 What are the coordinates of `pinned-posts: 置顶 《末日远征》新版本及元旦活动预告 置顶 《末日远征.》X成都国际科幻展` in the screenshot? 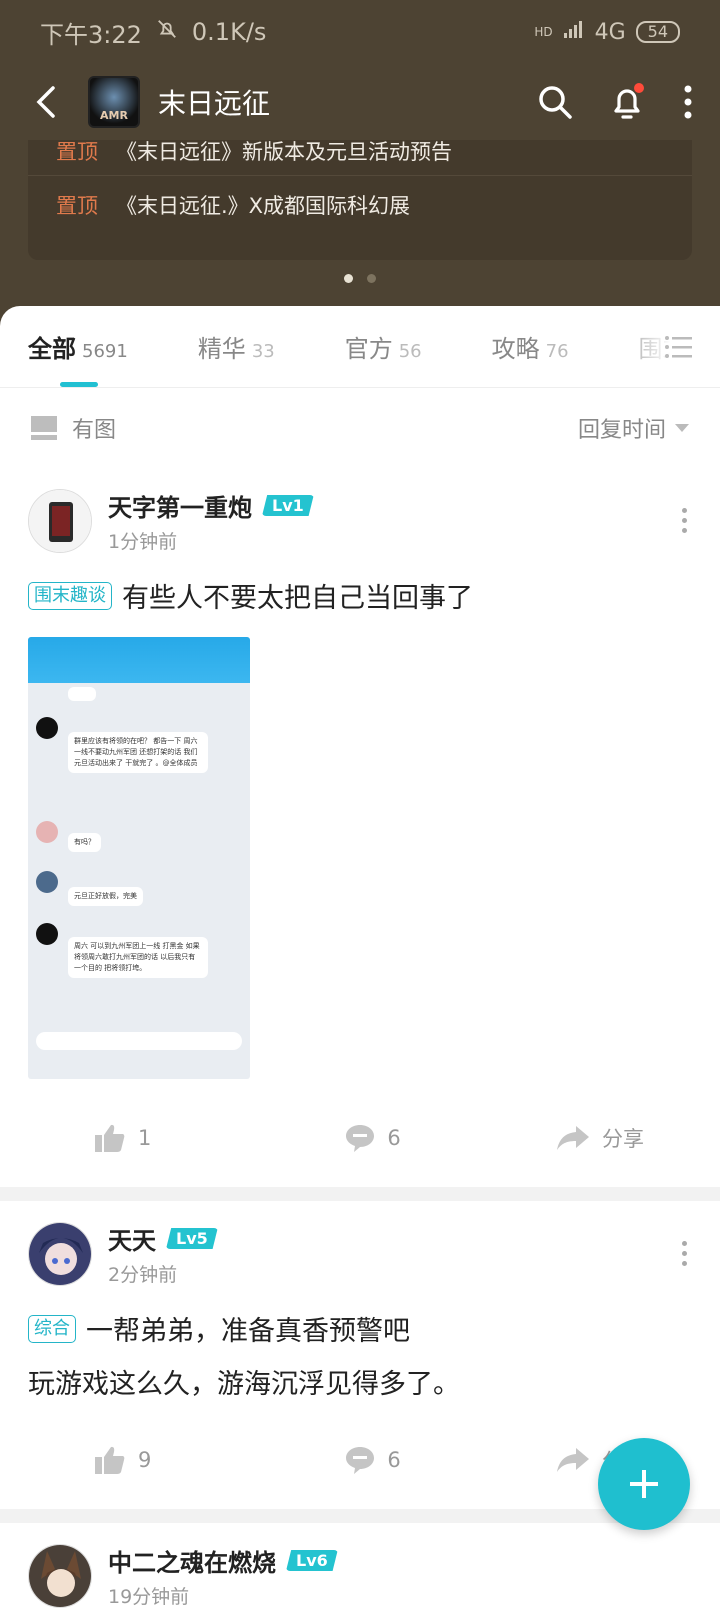 It's located at (360, 200).